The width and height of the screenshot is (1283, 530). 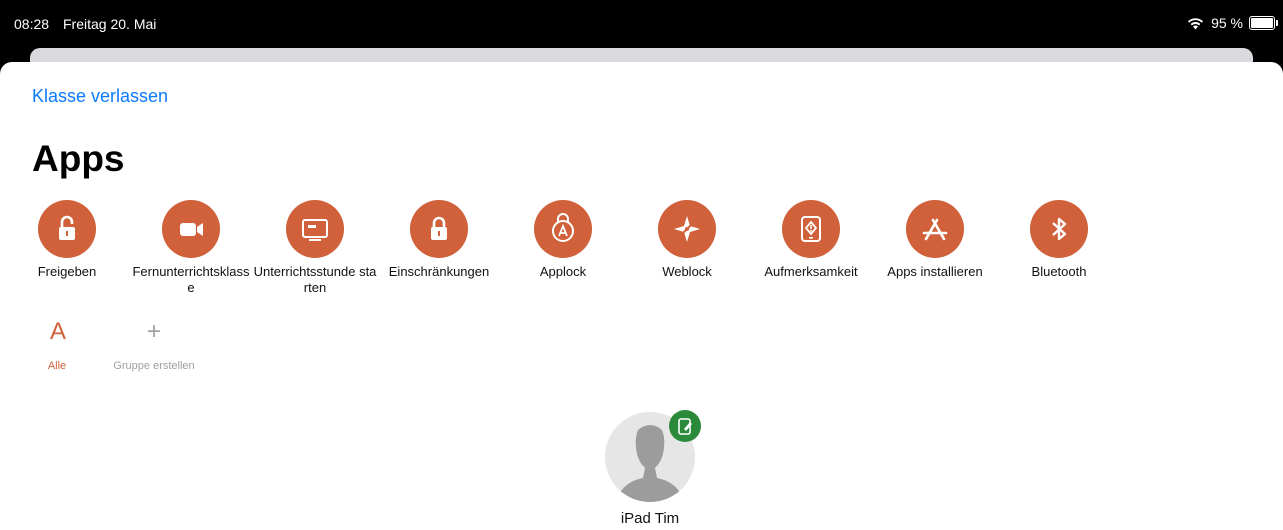 I want to click on unlock-icon, so click(x=67, y=229).